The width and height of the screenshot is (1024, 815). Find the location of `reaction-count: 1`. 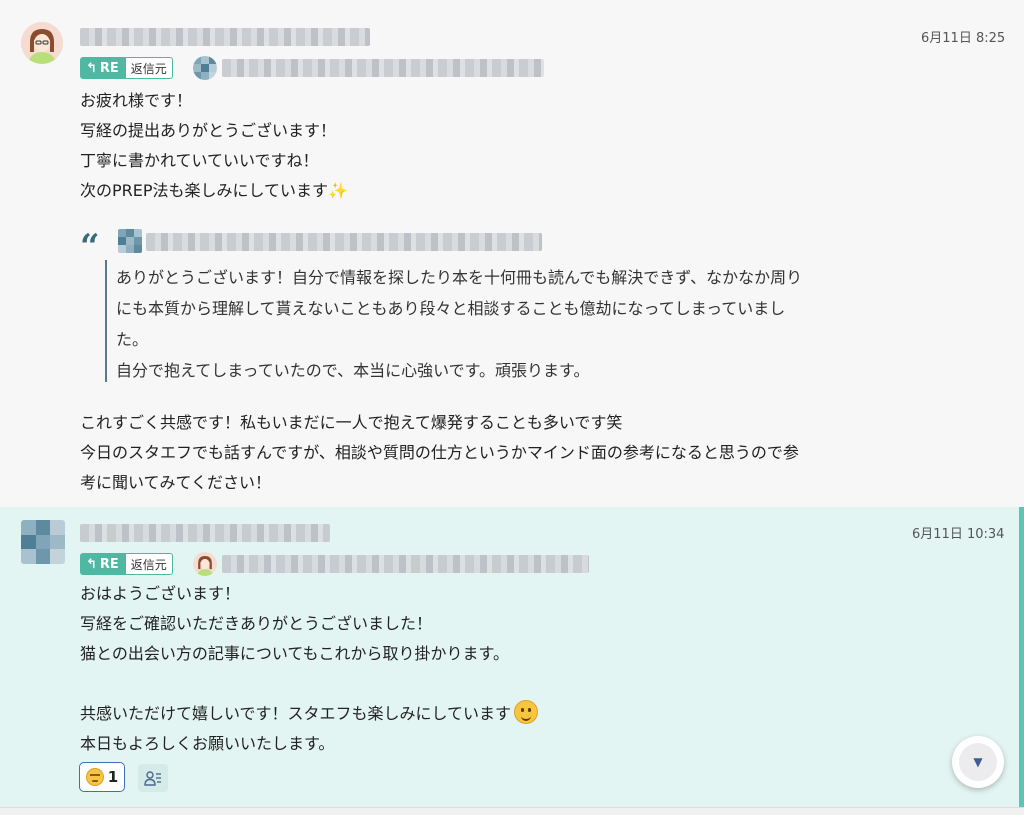

reaction-count: 1 is located at coordinates (113, 777).